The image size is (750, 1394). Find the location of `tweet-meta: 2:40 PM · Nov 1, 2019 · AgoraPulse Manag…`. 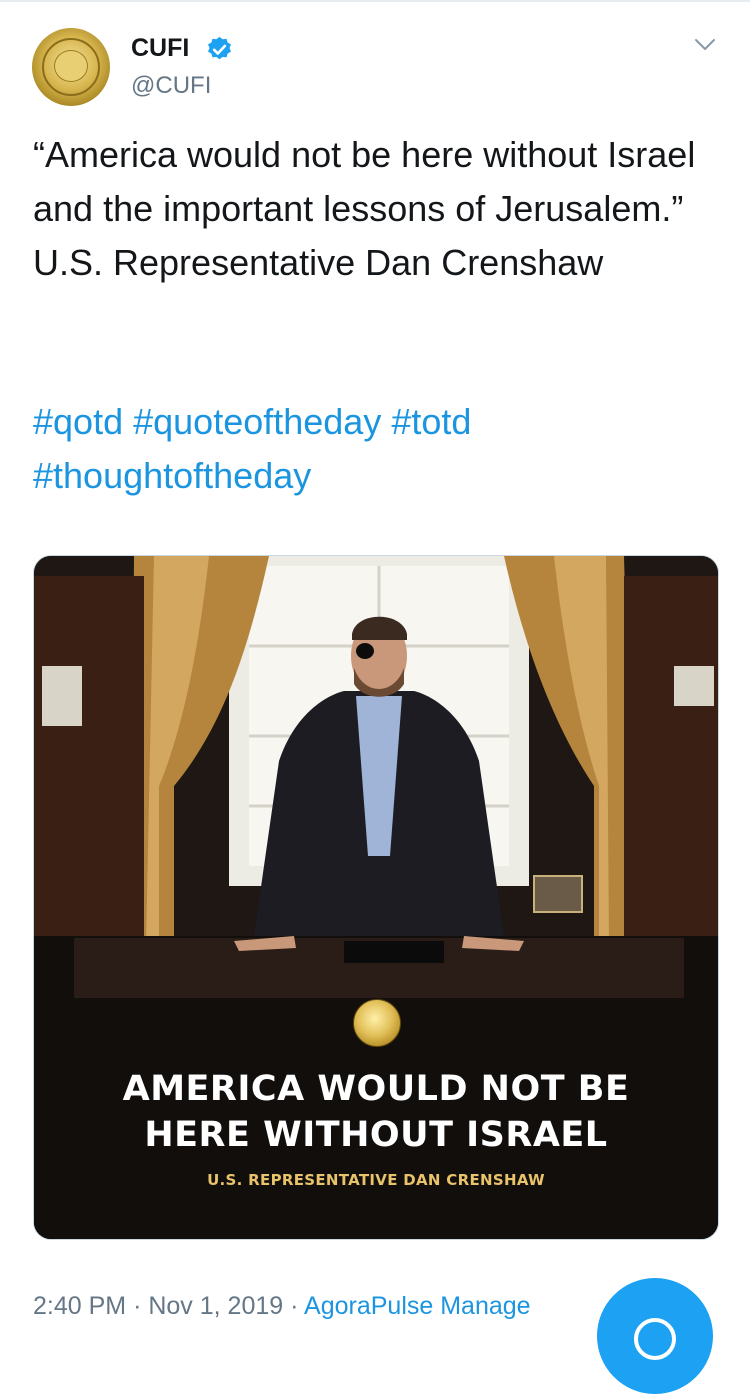

tweet-meta: 2:40 PM · Nov 1, 2019 · AgoraPulse Manag… is located at coordinates (282, 1306).